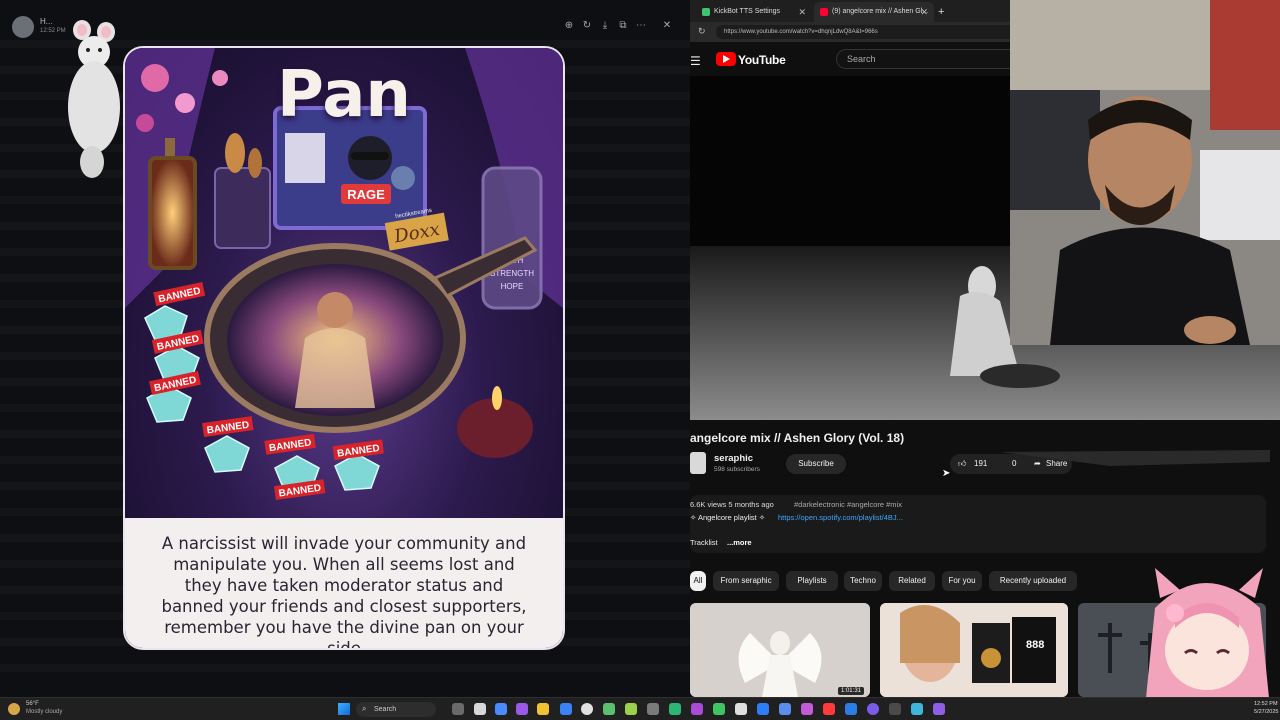  I want to click on weather-icon, so click(14, 709).